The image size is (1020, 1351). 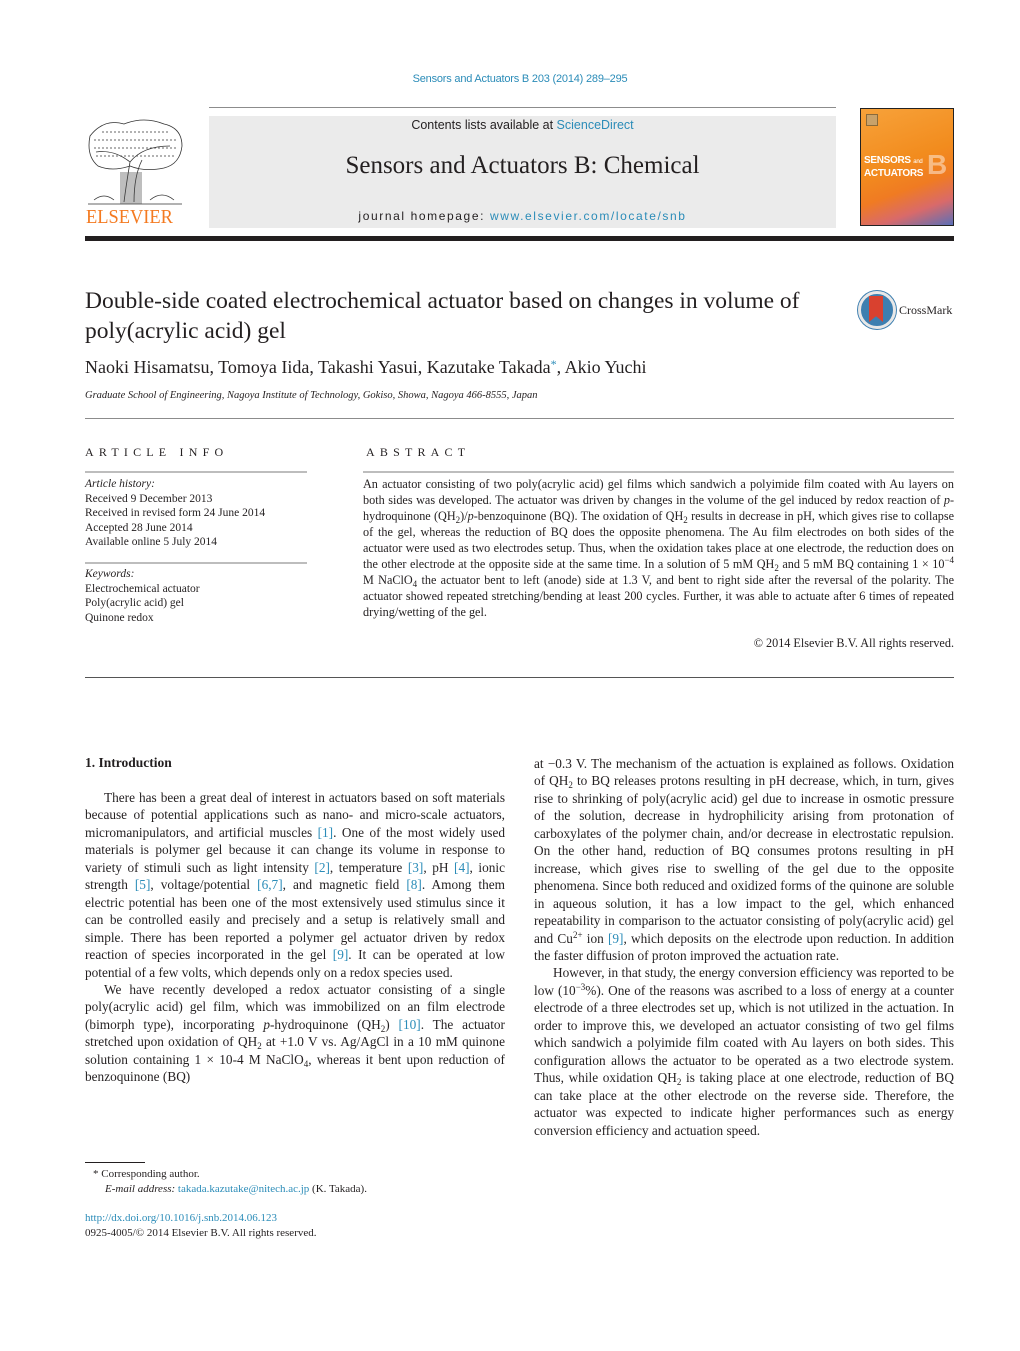 What do you see at coordinates (326, 832) in the screenshot?
I see `reference-link: [1]` at bounding box center [326, 832].